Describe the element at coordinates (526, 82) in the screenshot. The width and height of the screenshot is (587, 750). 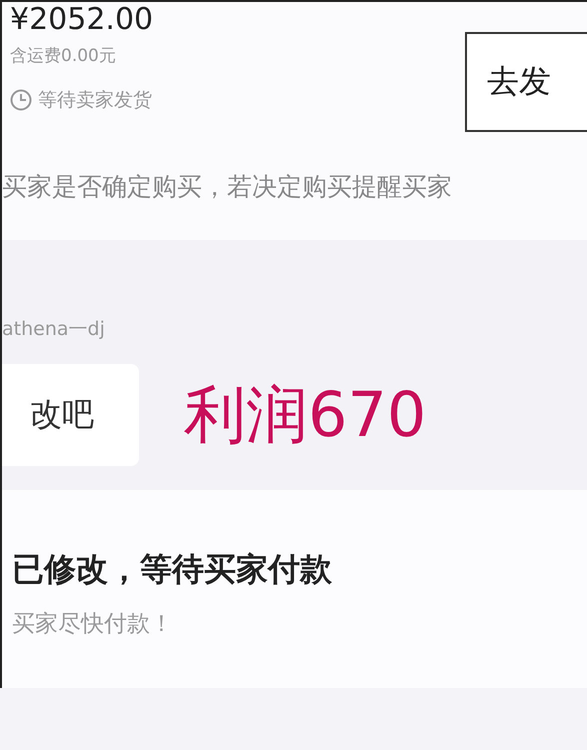
I see `ship-button: 去发` at that location.